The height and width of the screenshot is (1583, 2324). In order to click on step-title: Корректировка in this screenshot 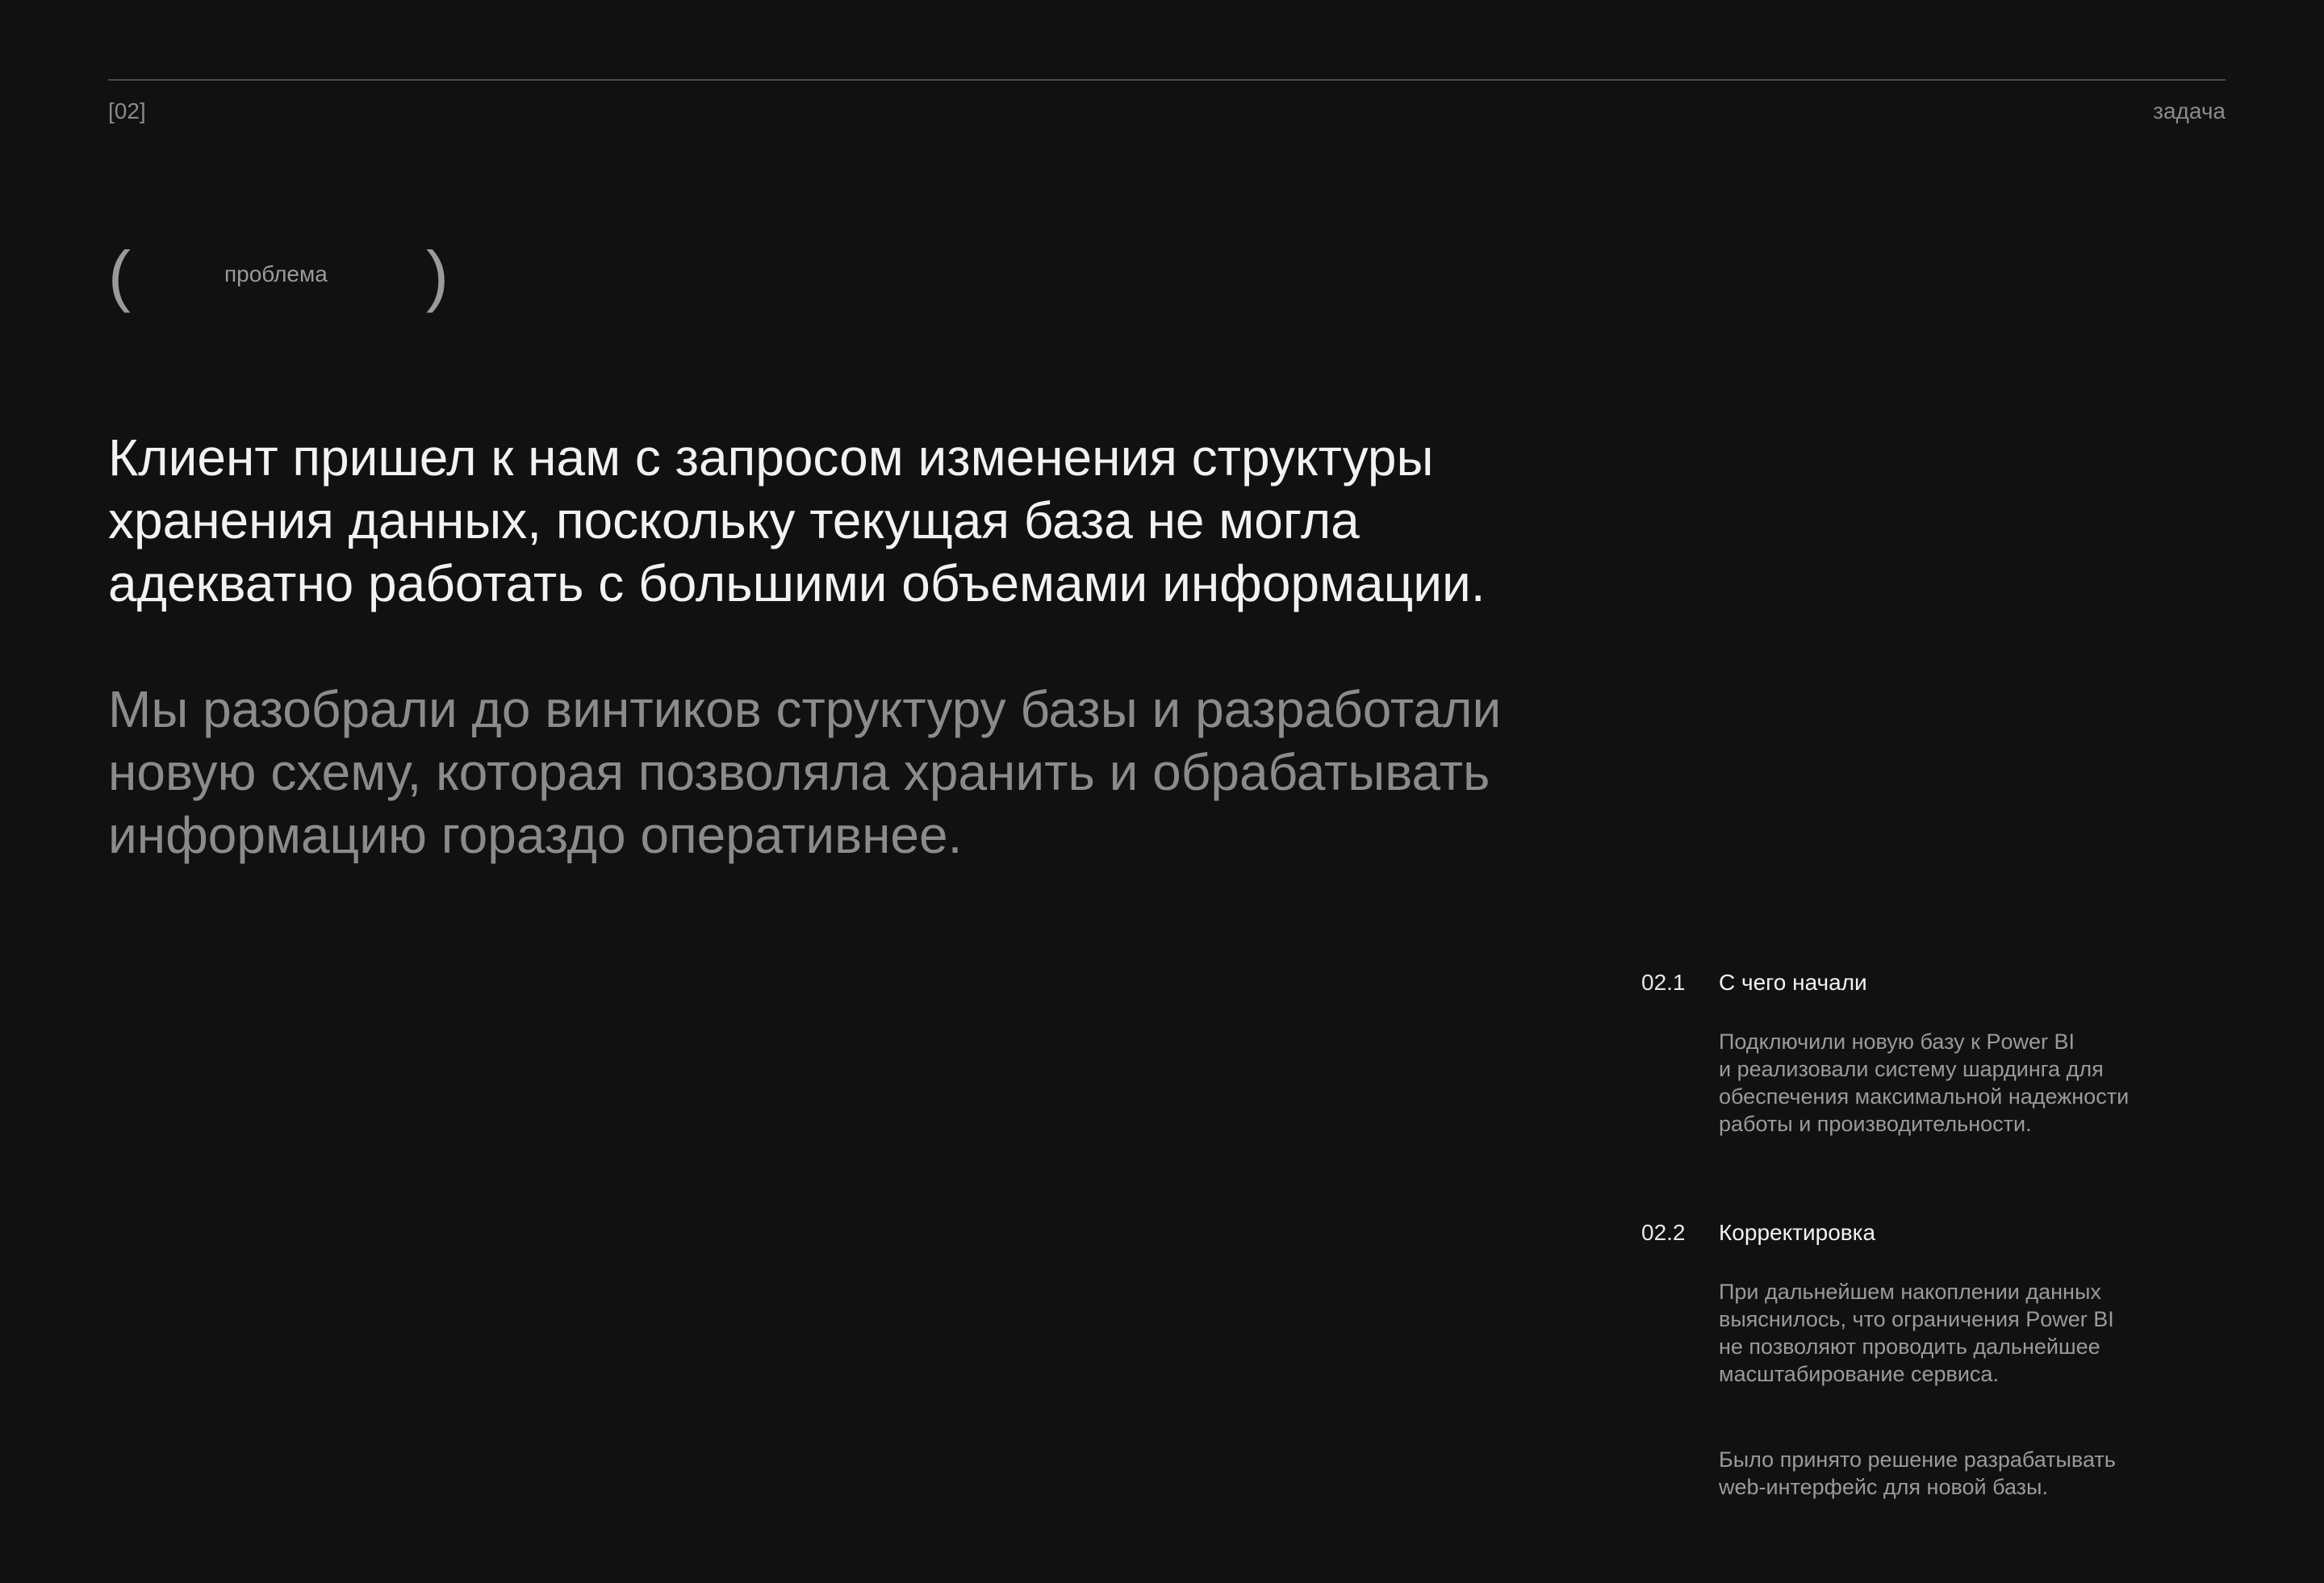, I will do `click(1797, 1232)`.